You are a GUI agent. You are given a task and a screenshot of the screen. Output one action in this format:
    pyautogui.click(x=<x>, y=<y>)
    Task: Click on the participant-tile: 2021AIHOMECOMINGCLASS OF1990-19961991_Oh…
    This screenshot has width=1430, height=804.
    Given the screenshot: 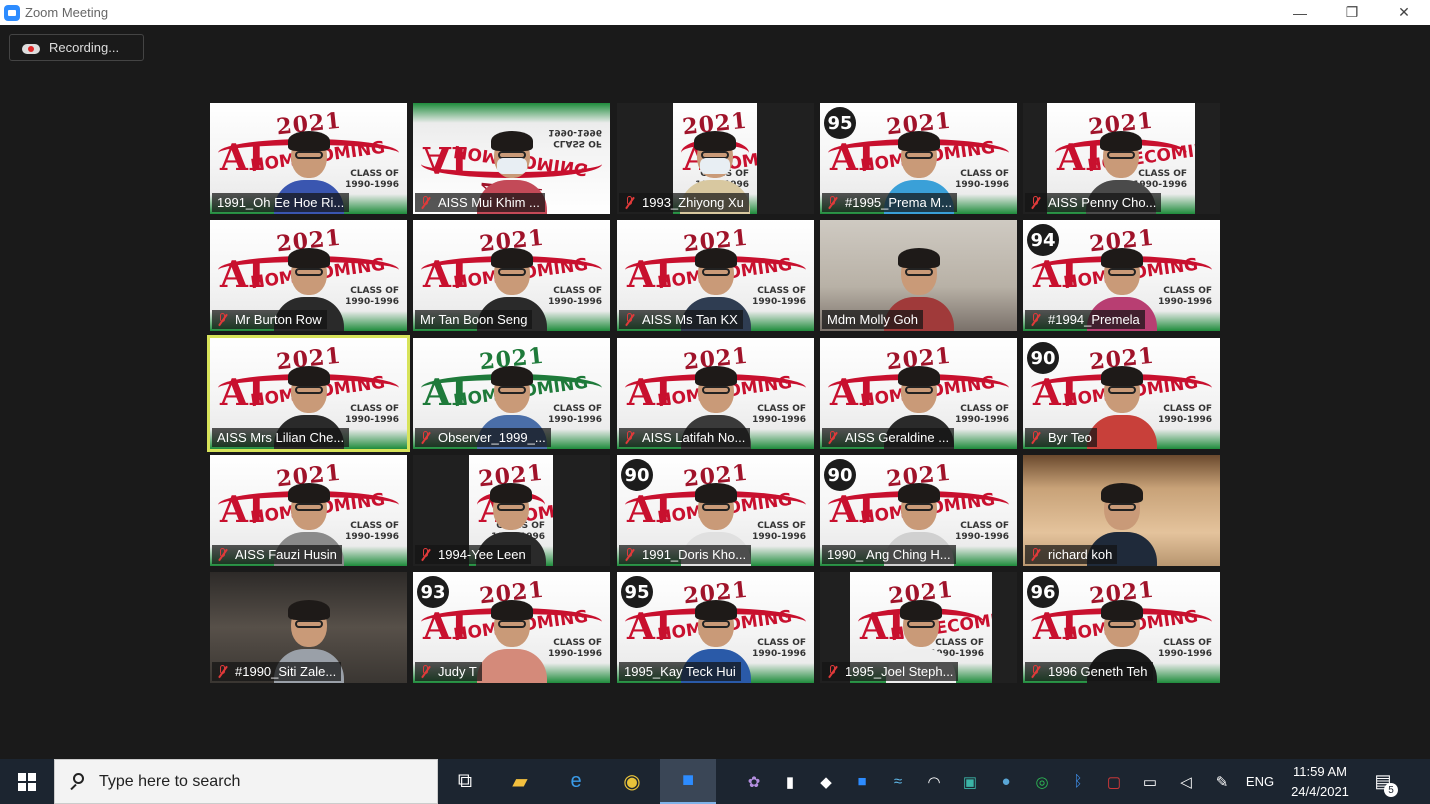 What is the action you would take?
    pyautogui.click(x=308, y=158)
    